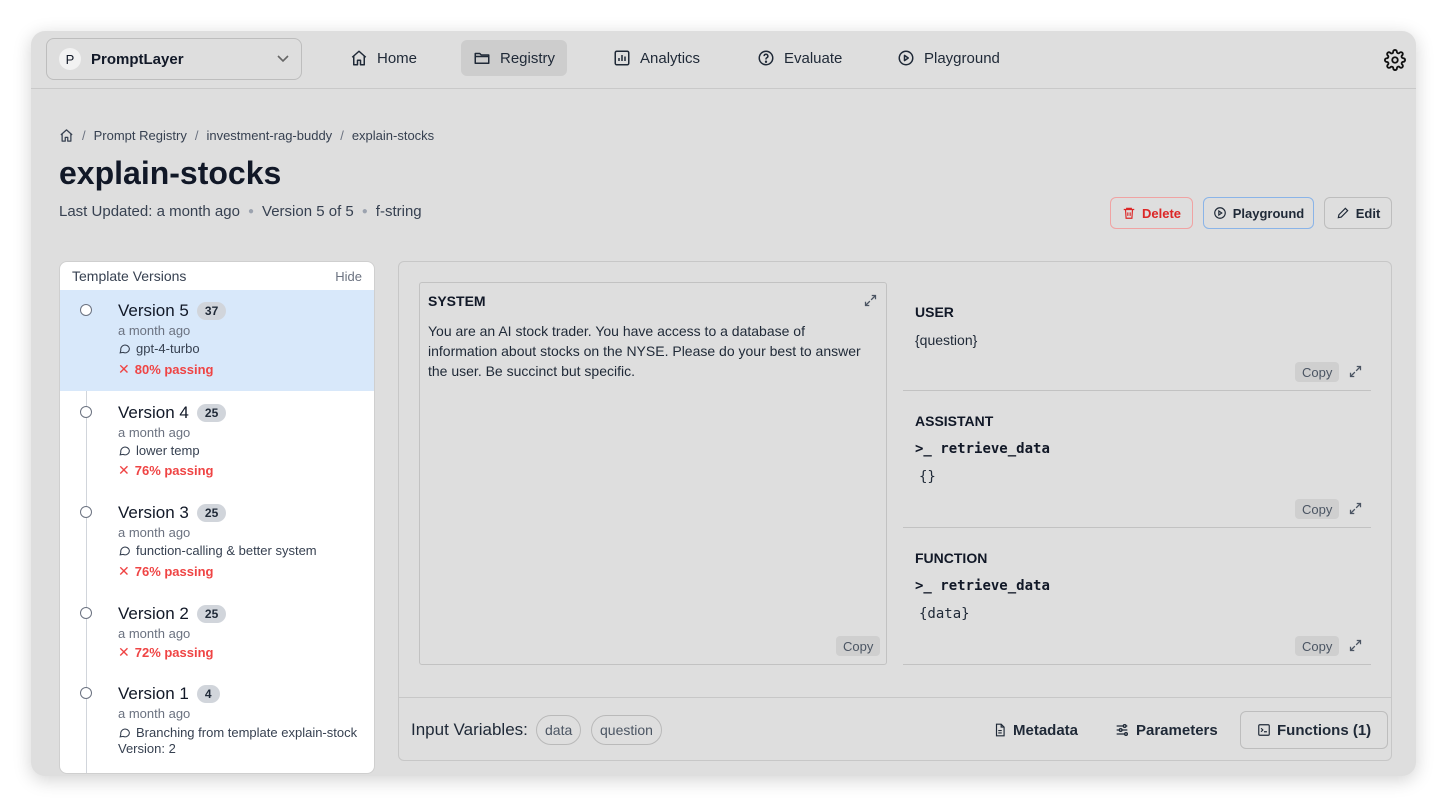 This screenshot has width=1447, height=807. I want to click on breadcrumb-current: explain-stocks, so click(393, 135).